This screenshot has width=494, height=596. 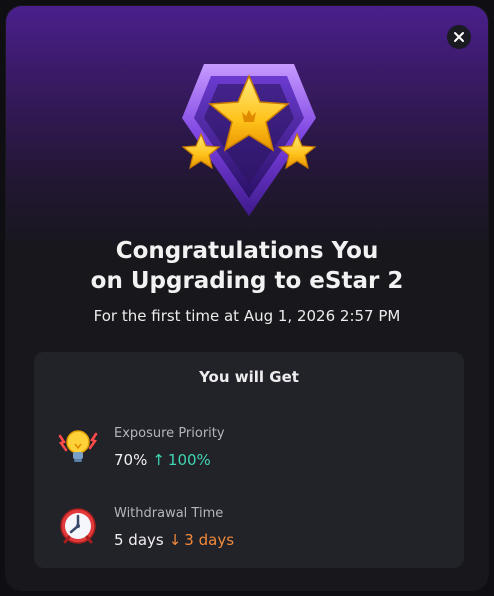 I want to click on lightbulb-icon, so click(x=78, y=446).